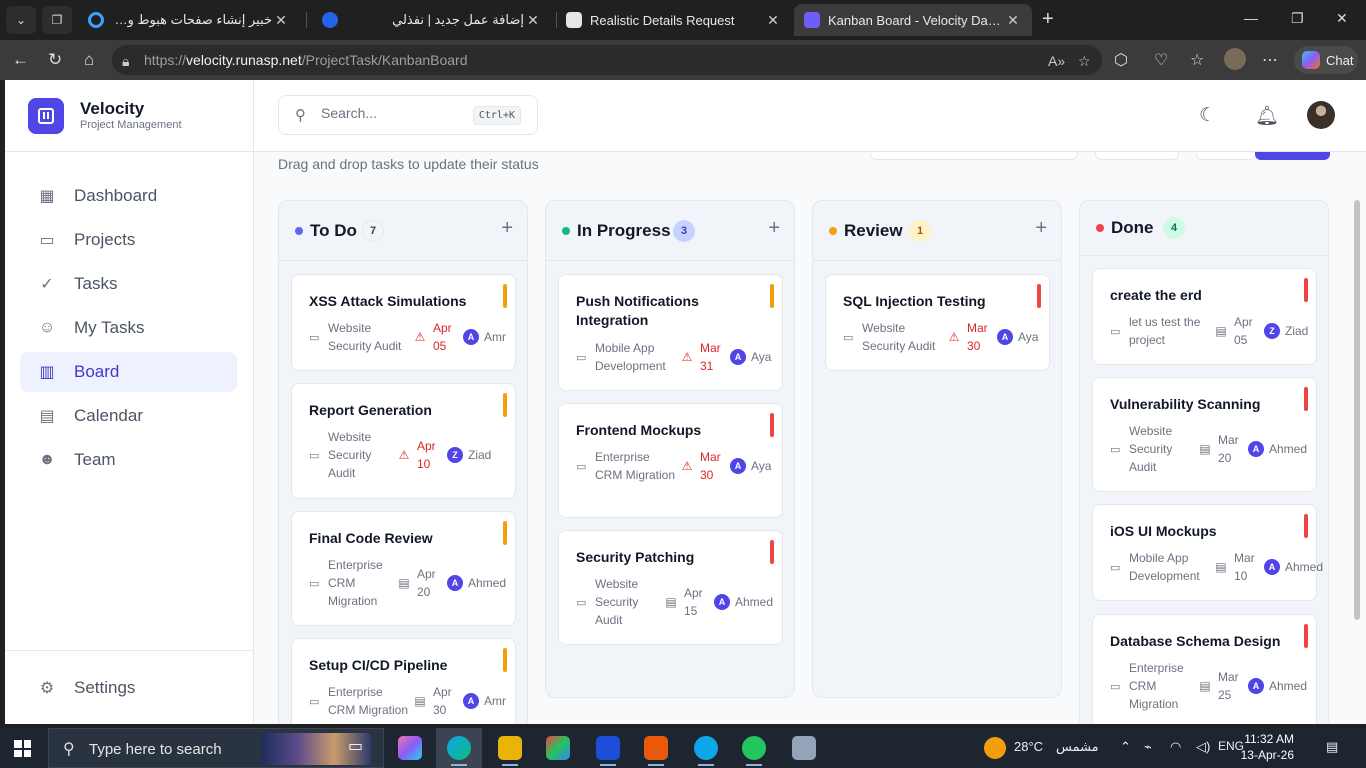 This screenshot has width=1366, height=768. I want to click on workspaces-button: ❐, so click(57, 20).